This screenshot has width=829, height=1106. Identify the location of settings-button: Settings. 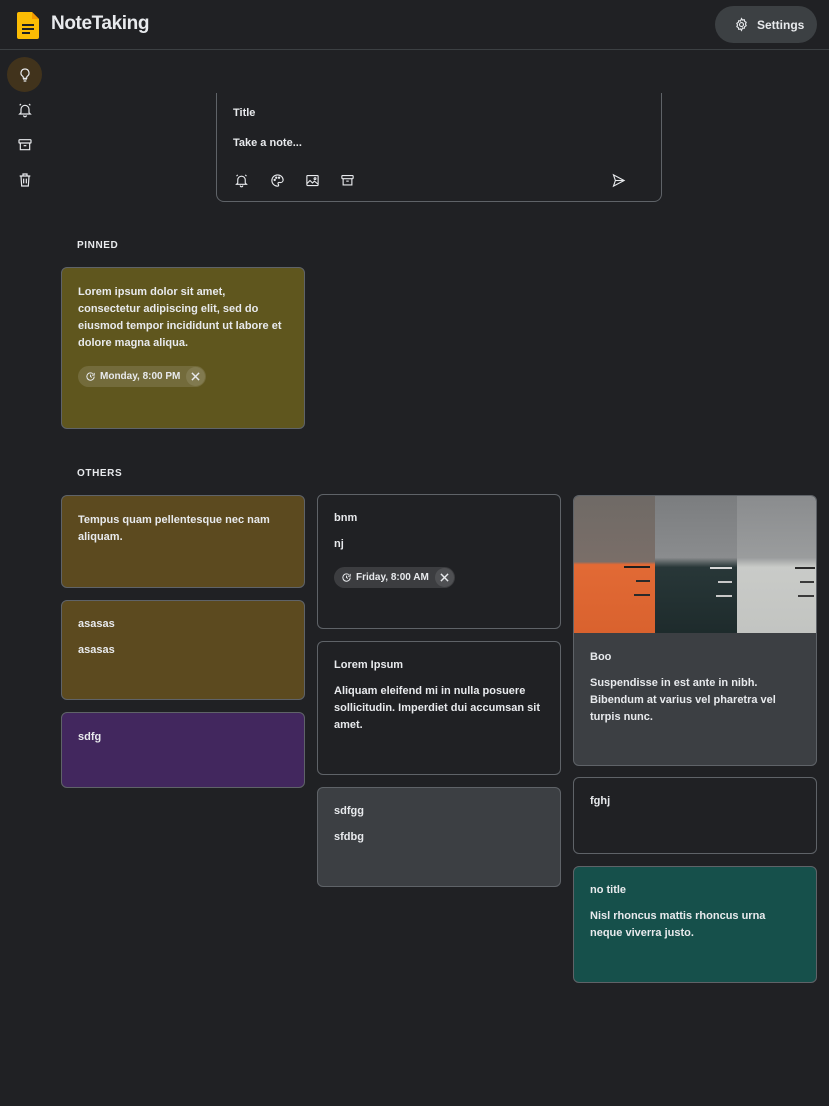
(766, 24).